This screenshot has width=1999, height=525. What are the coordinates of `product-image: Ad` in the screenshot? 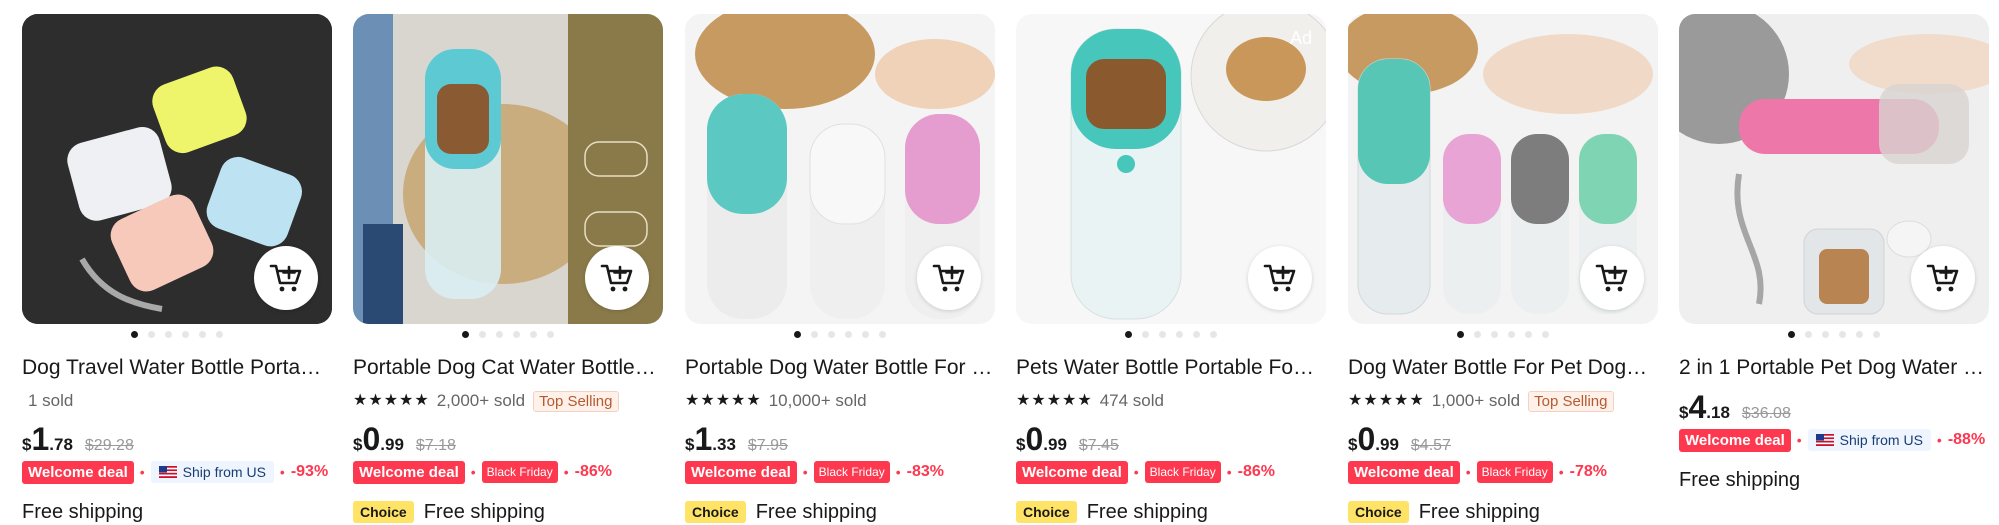 It's located at (1171, 169).